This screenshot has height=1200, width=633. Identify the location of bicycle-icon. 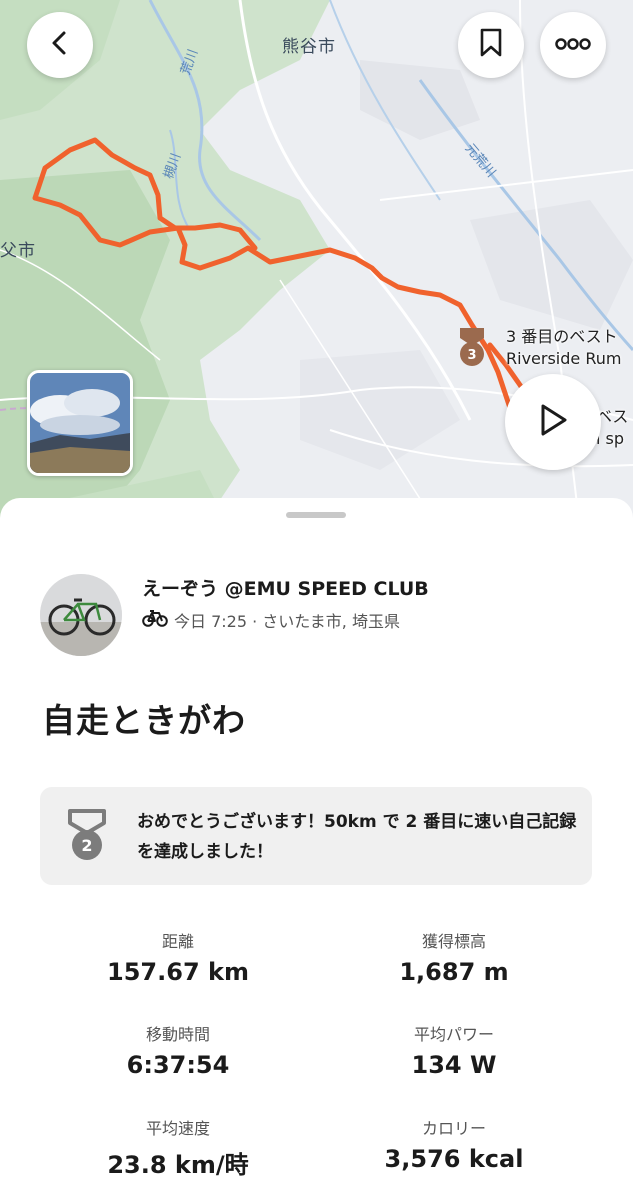
(155, 620).